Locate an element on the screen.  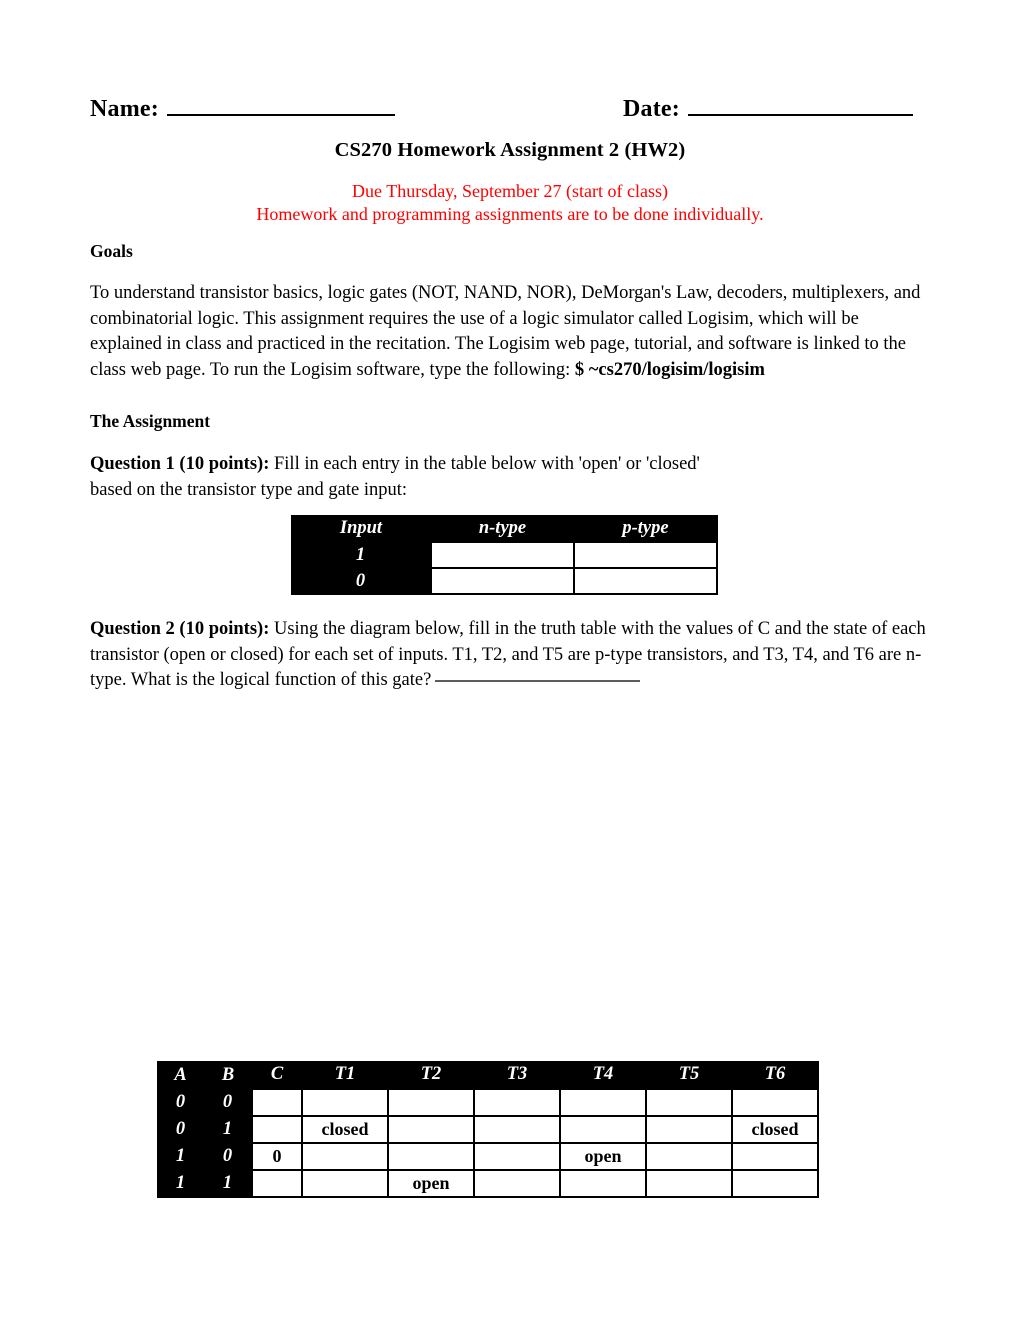
row3-t6 is located at coordinates (775, 1183).